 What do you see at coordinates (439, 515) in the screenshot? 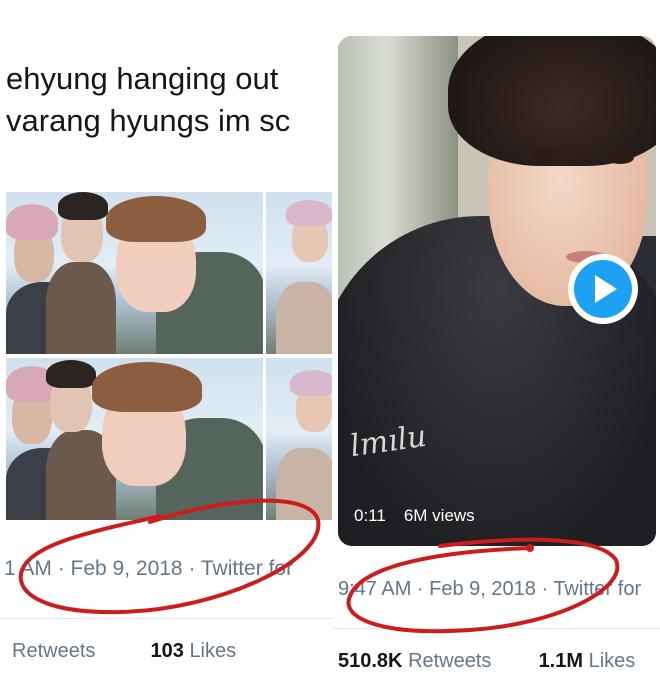
I see `video-views: 6M views` at bounding box center [439, 515].